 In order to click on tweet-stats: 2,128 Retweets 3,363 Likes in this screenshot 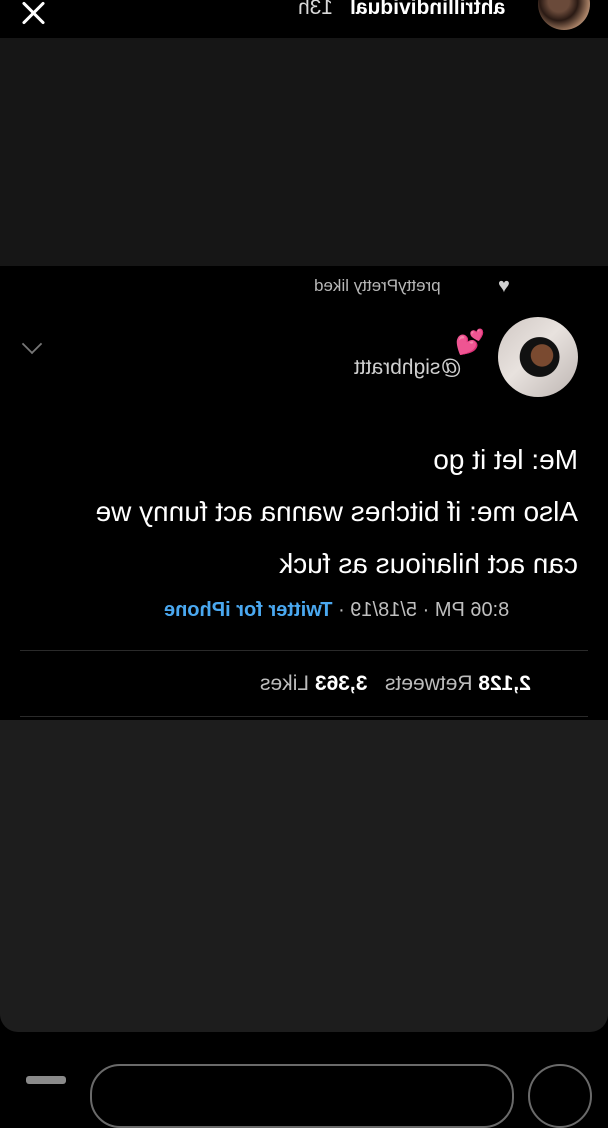, I will do `click(395, 684)`.